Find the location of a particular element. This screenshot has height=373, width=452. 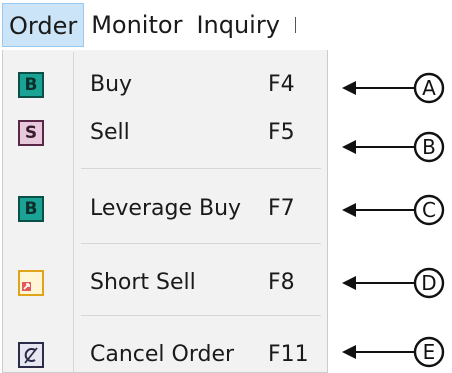

sell-icon: S is located at coordinates (31, 133).